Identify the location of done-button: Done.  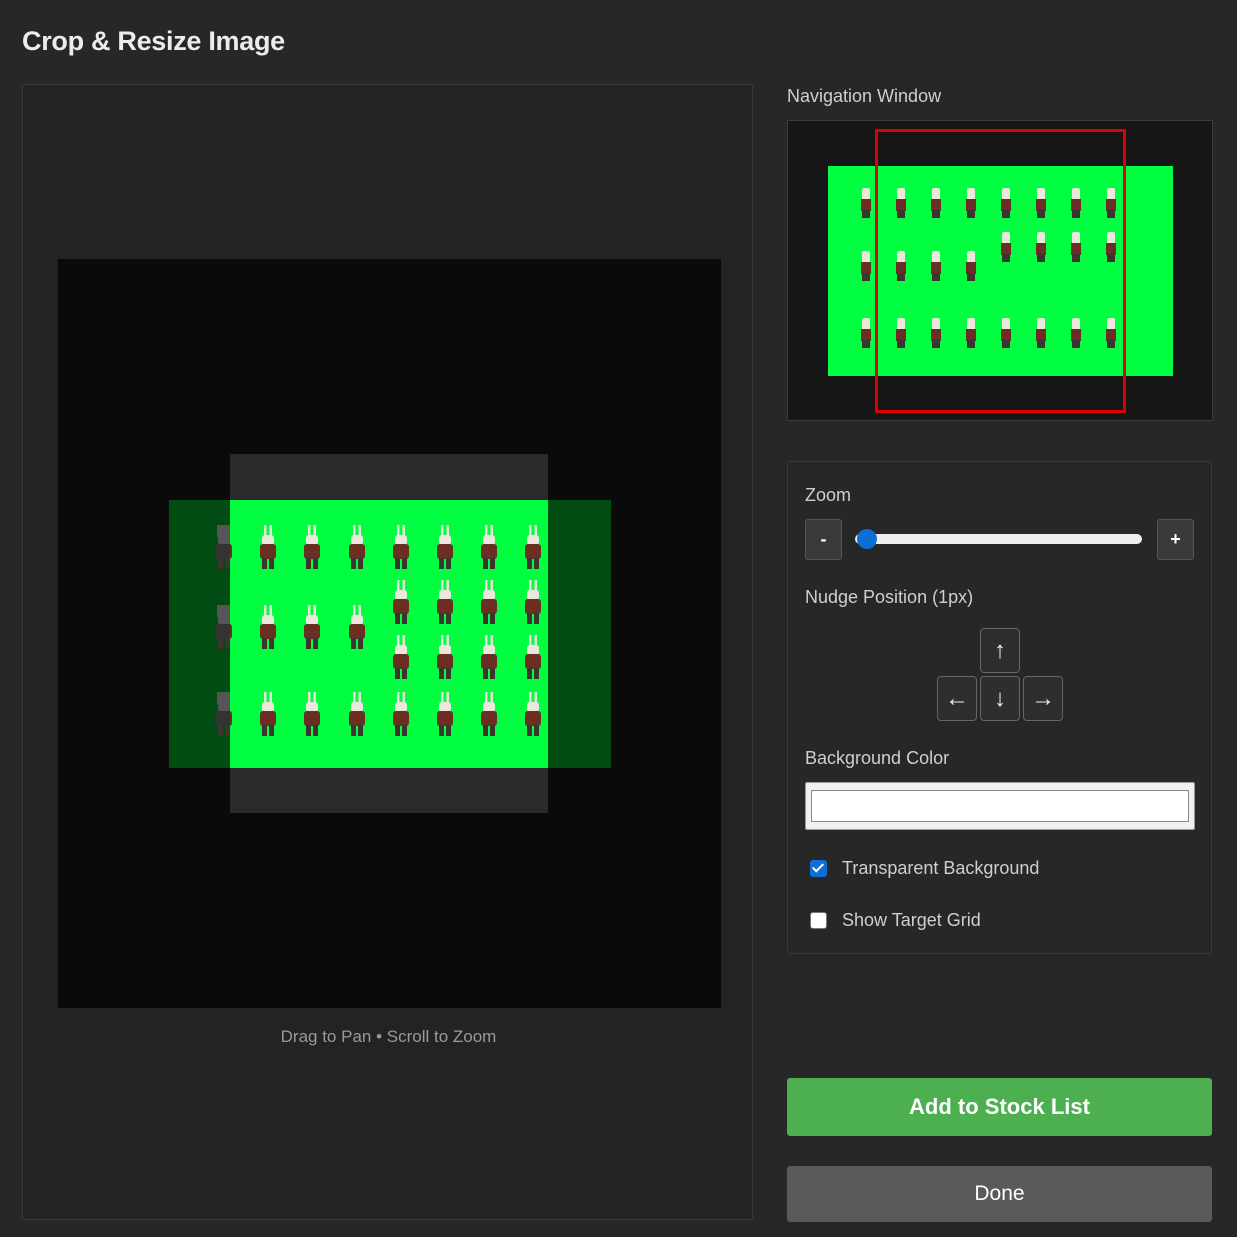
(999, 1194).